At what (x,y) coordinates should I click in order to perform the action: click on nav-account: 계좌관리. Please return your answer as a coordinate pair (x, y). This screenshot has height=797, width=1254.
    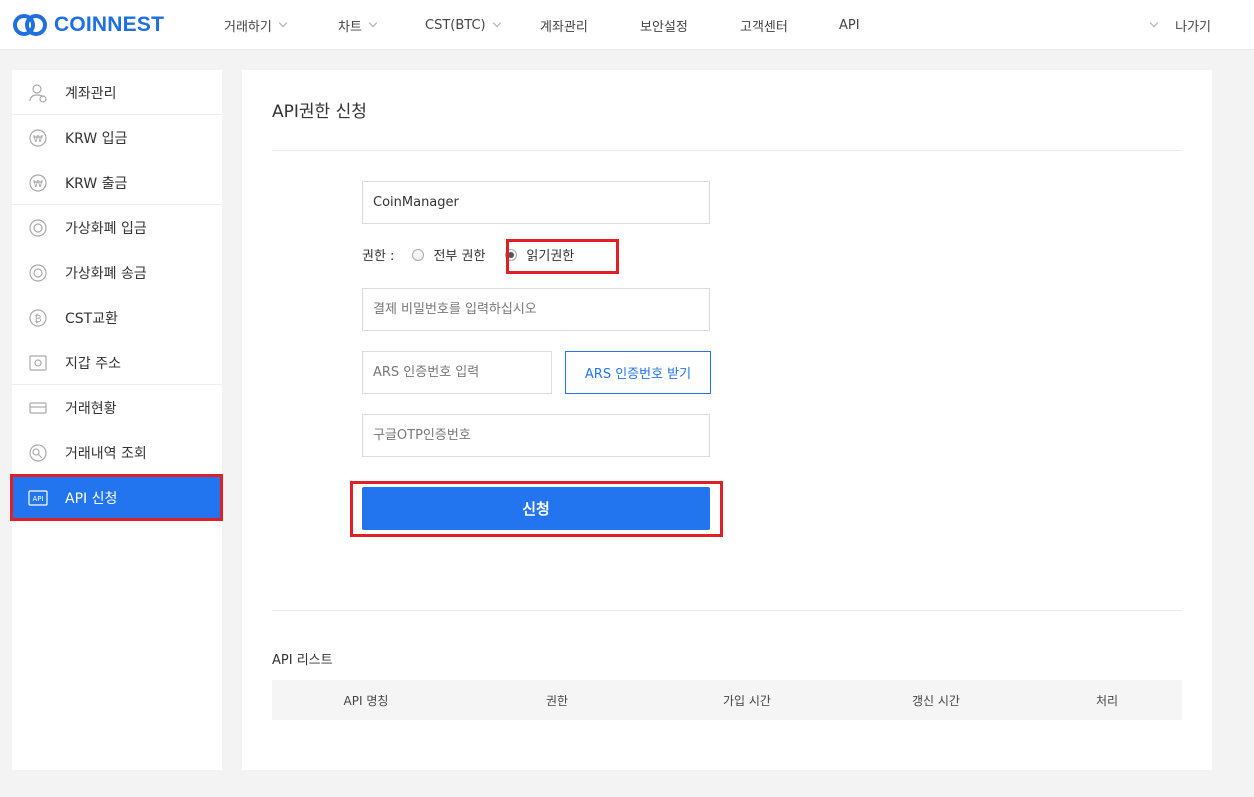
    Looking at the image, I should click on (564, 25).